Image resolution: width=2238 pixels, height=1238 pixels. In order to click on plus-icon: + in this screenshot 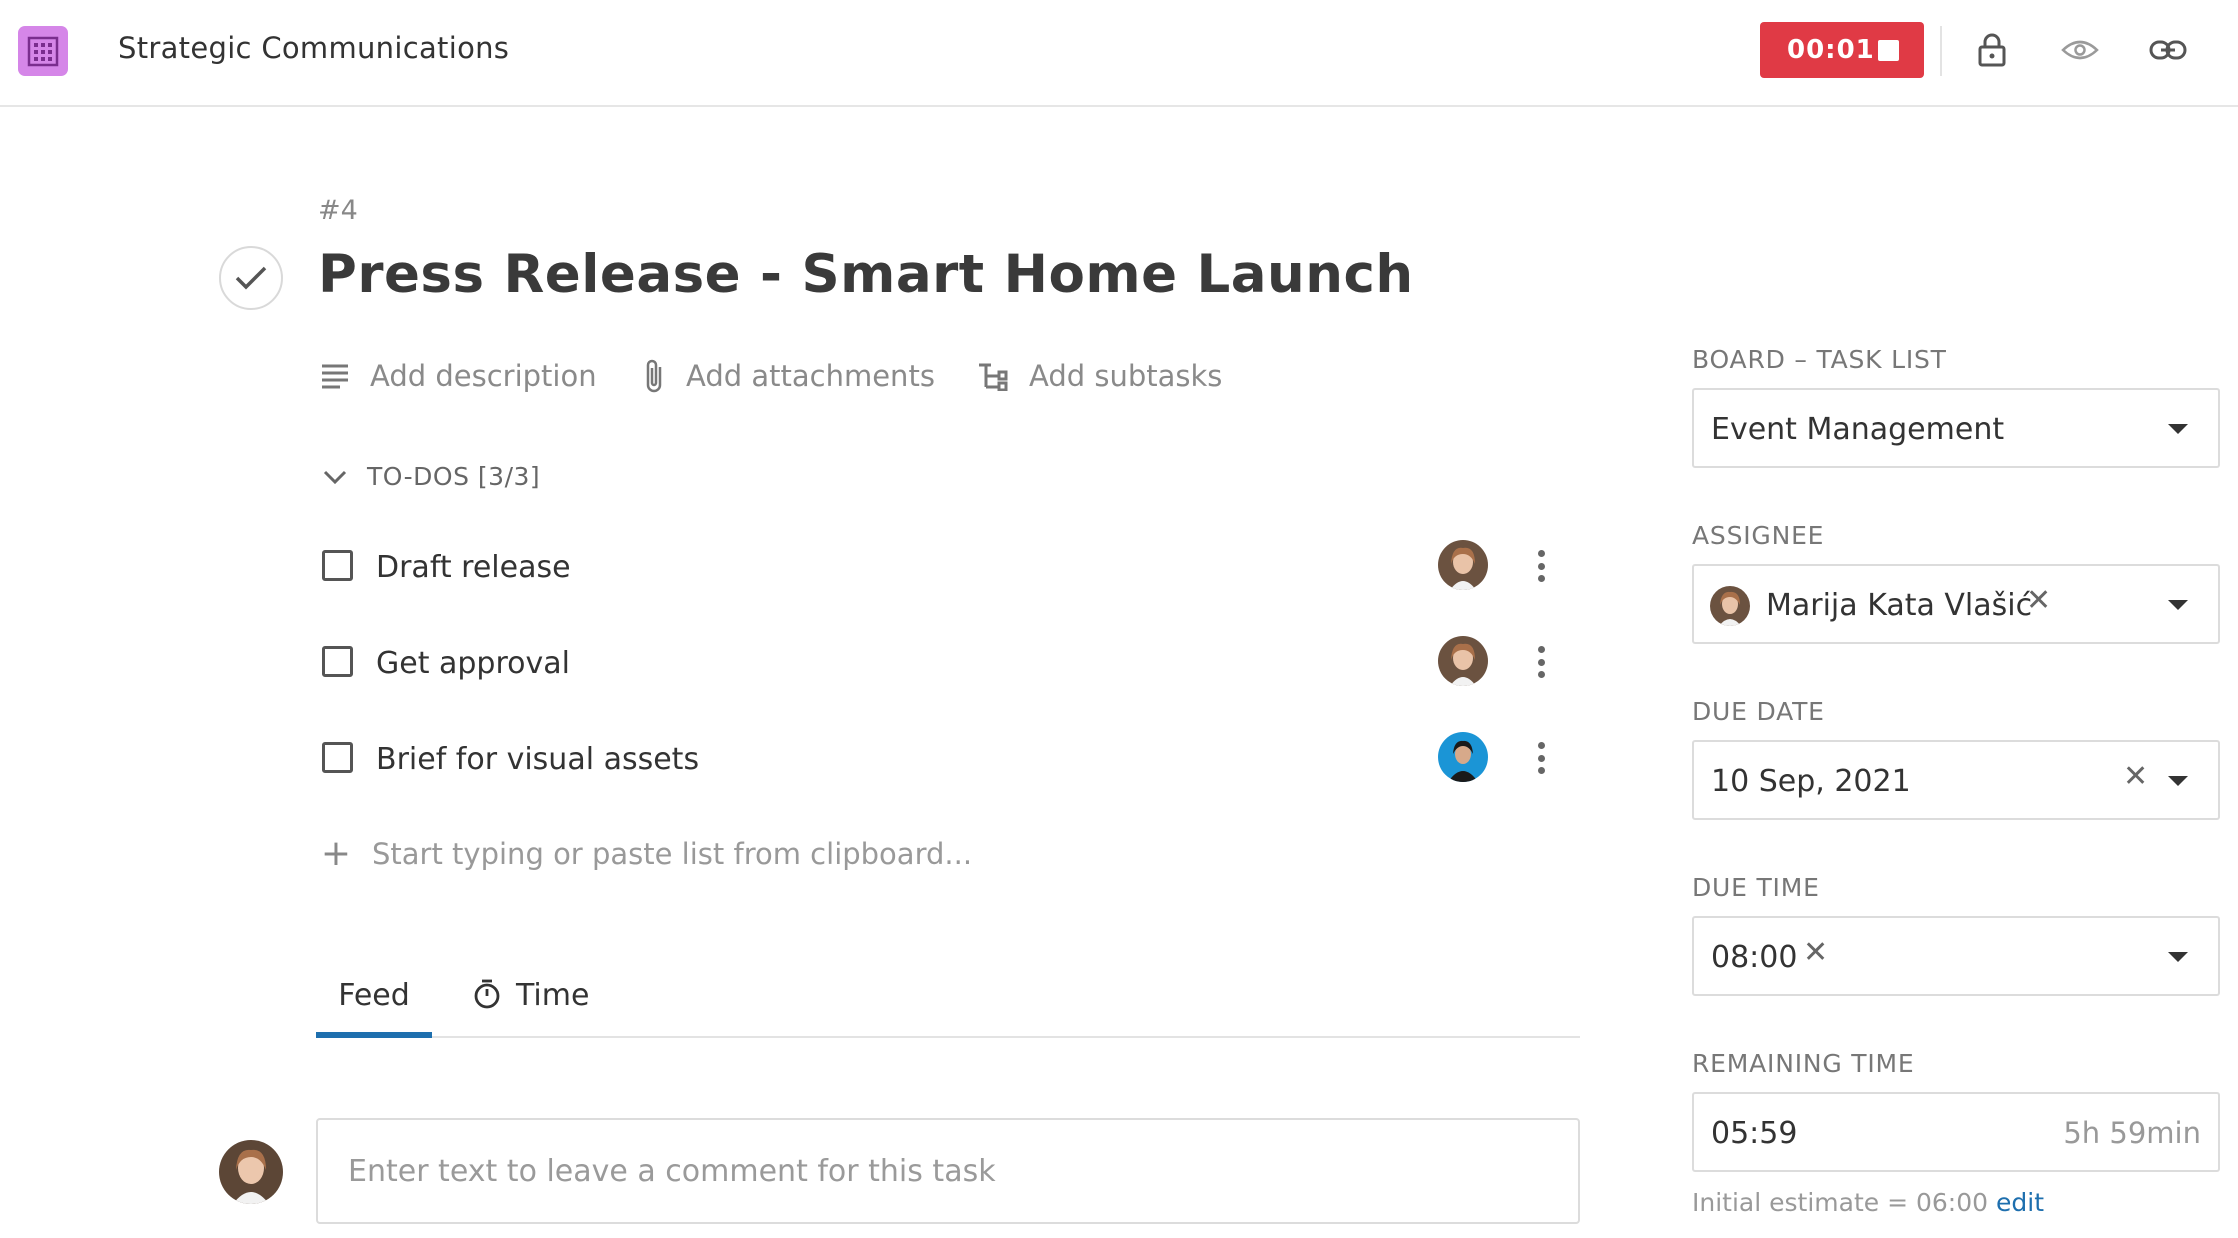, I will do `click(336, 853)`.